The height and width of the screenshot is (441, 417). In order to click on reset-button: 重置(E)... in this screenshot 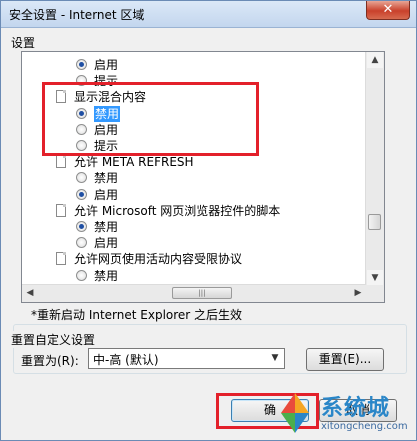, I will do `click(345, 359)`.